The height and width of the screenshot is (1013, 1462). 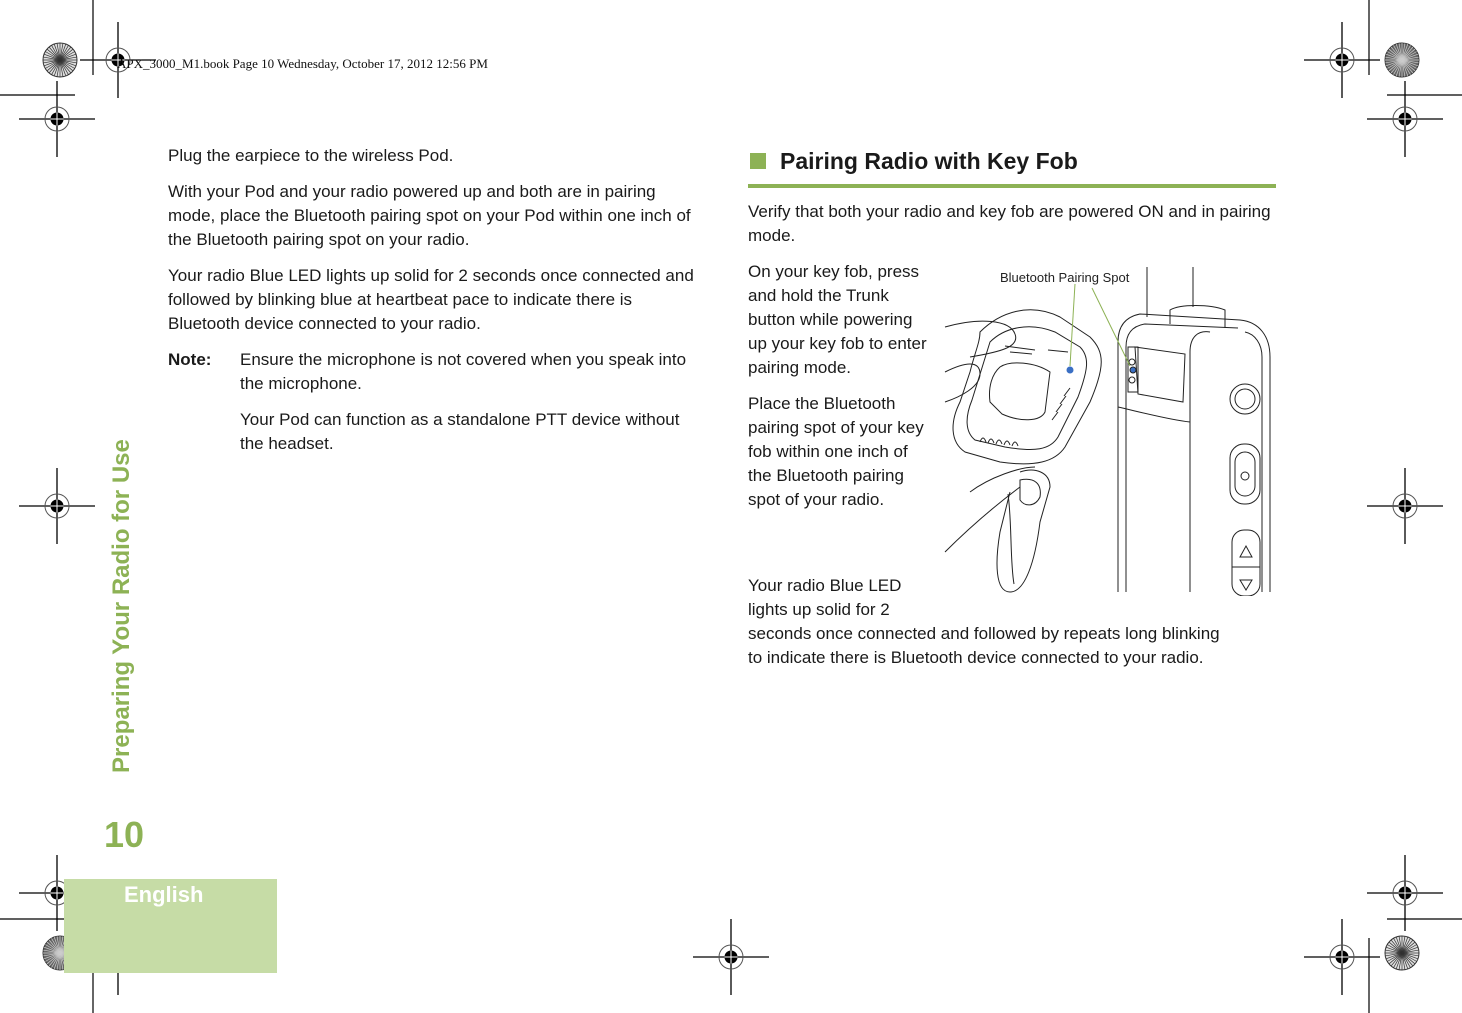 I want to click on radio-pairing-spot-icon, so click(x=1133, y=370).